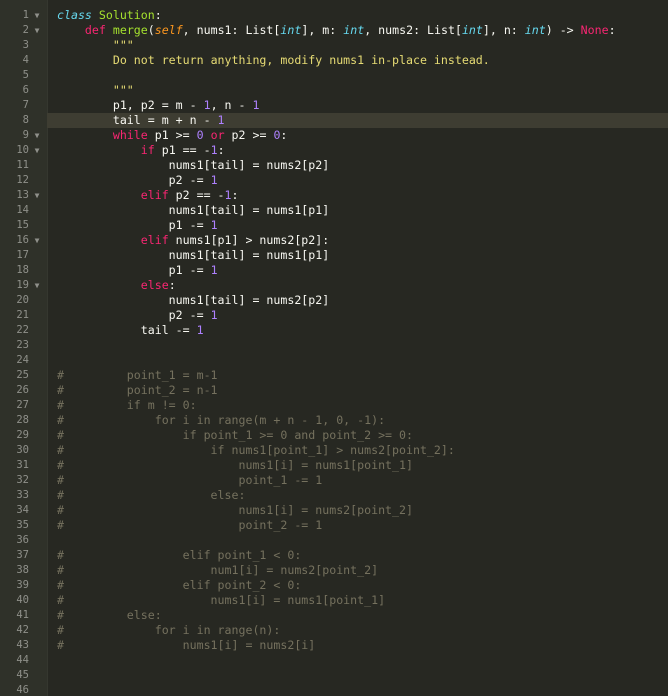  What do you see at coordinates (130, 330) in the screenshot?
I see `code-text: tail -= 1` at bounding box center [130, 330].